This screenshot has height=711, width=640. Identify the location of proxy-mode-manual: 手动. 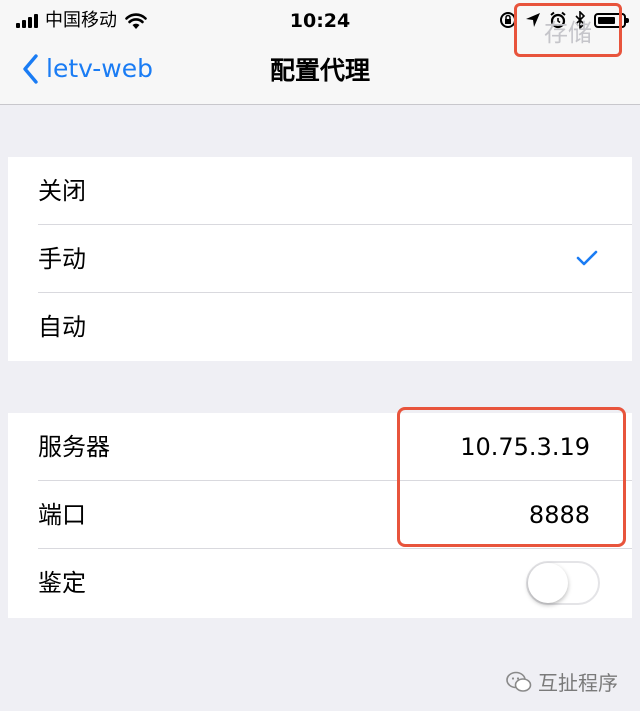
(320, 259).